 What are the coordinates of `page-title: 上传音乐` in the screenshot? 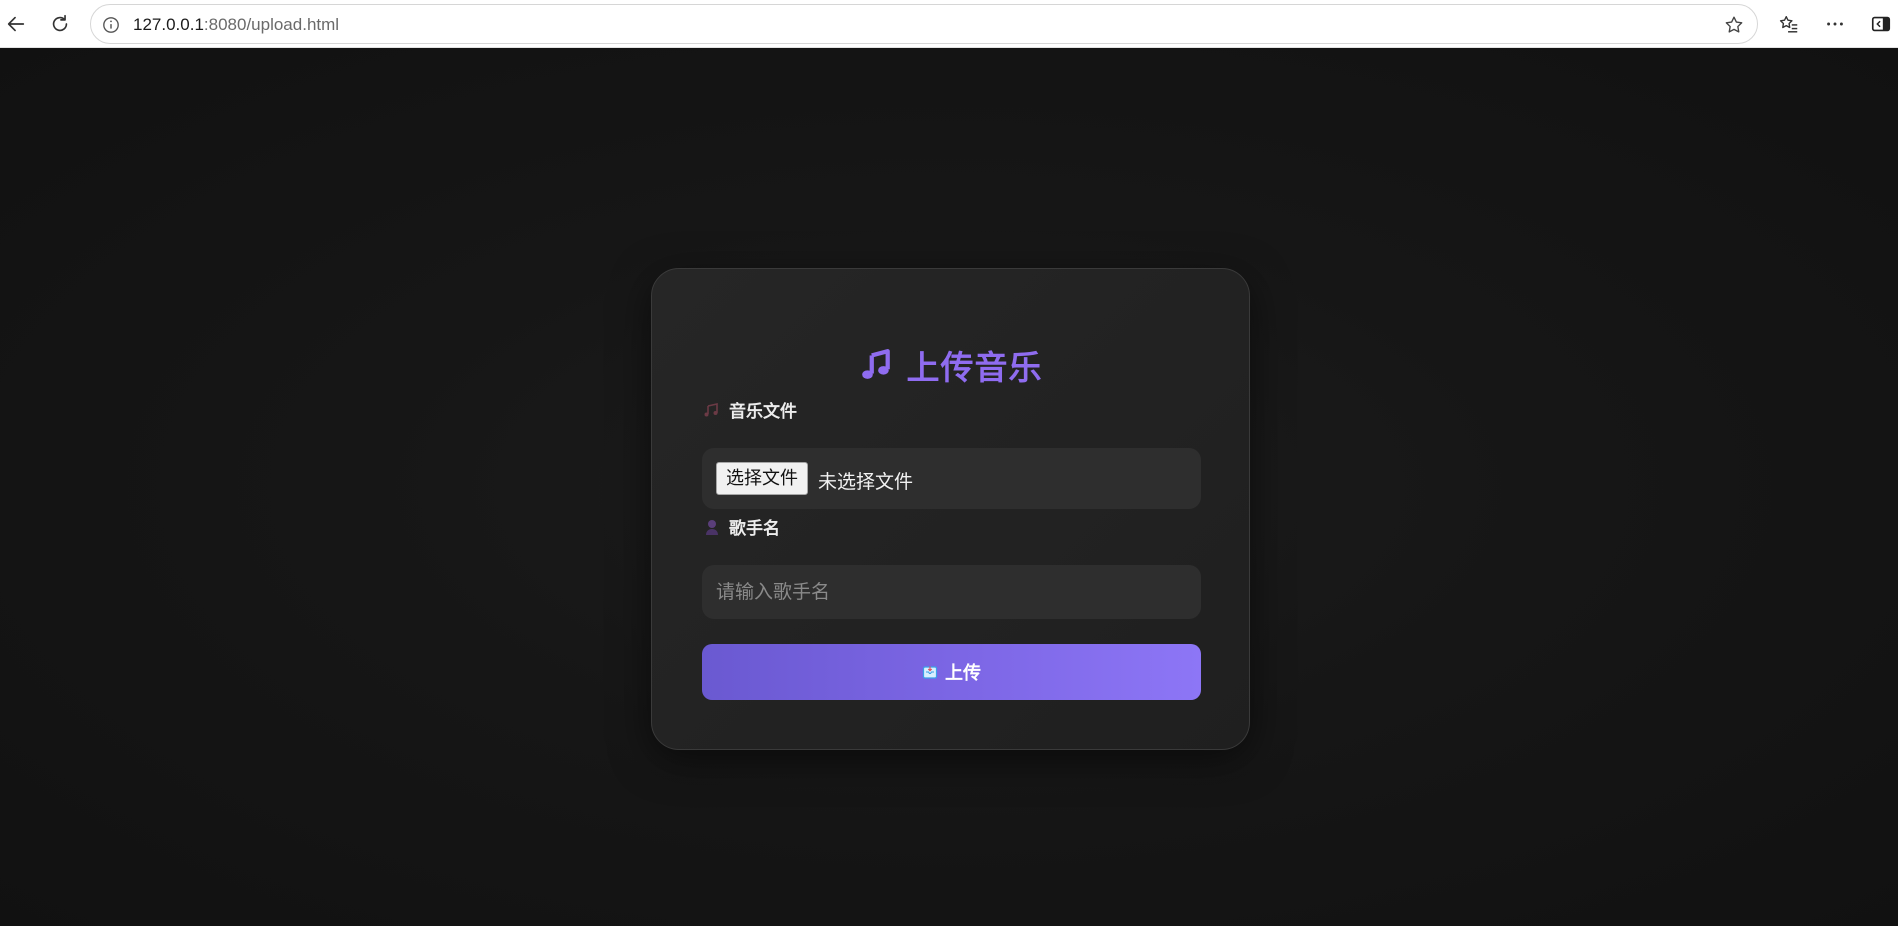 It's located at (950, 365).